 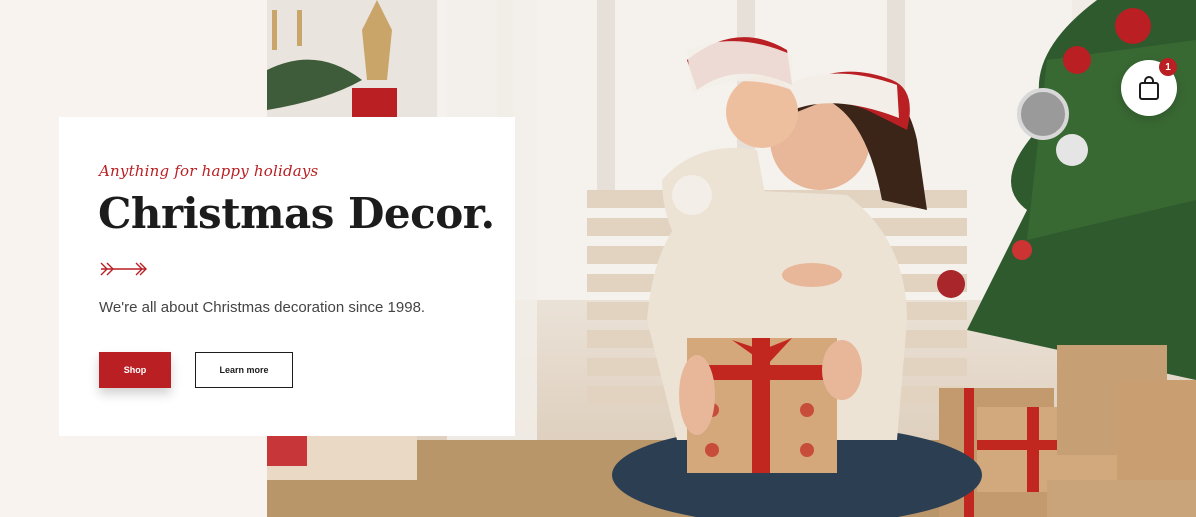 What do you see at coordinates (244, 370) in the screenshot?
I see `learn-more-button: Learn more` at bounding box center [244, 370].